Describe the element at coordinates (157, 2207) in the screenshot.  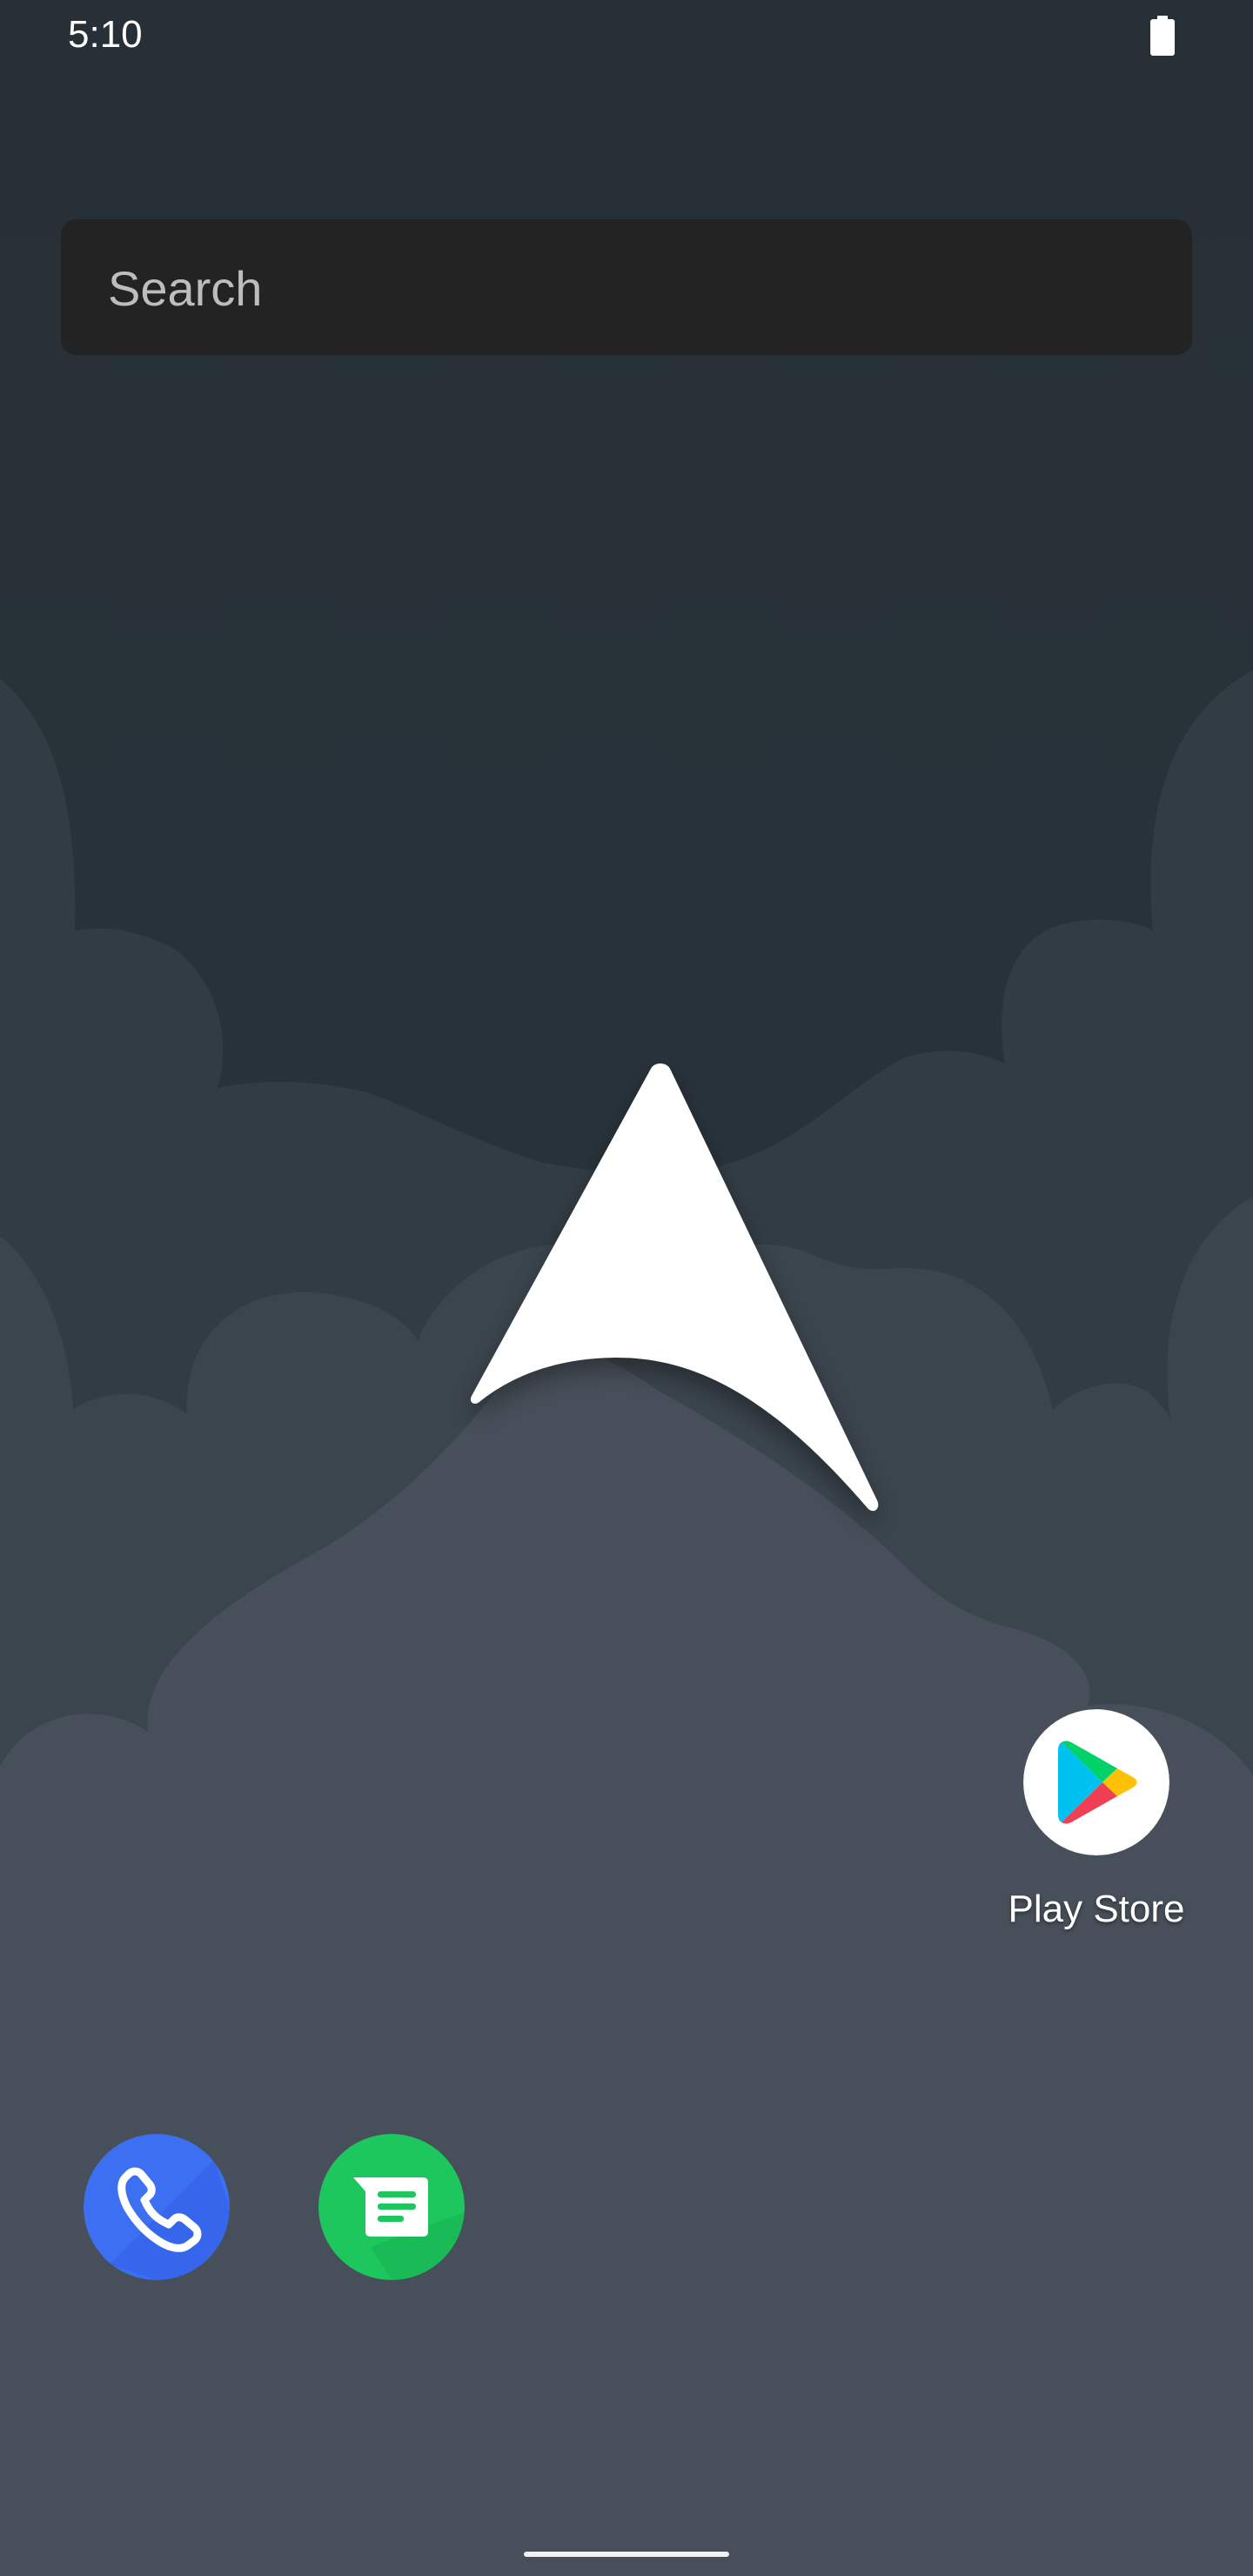
I see `phone-icon` at that location.